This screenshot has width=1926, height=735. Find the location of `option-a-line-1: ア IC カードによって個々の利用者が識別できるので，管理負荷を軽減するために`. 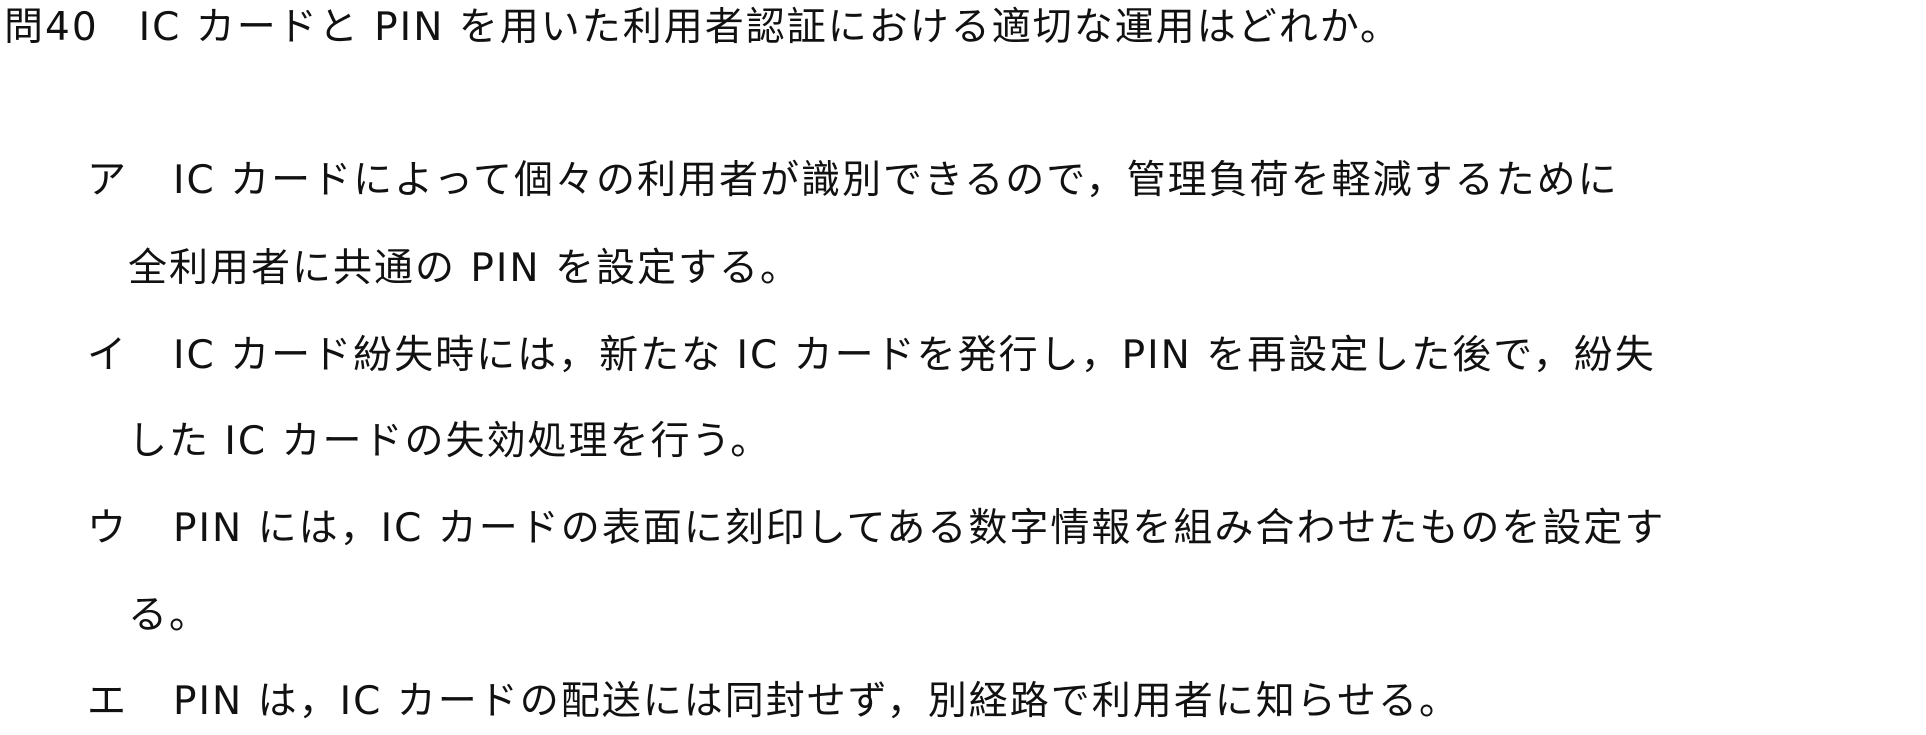

option-a-line-1: ア IC カードによって個々の利用者が識別できるので，管理負荷を軽減するために is located at coordinates (853, 181).